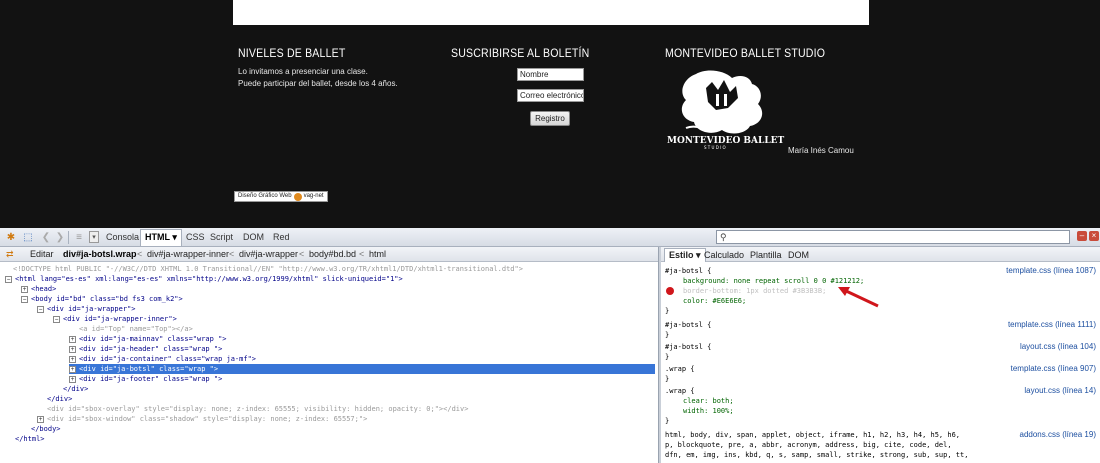 This screenshot has height=463, width=1100. What do you see at coordinates (754, 291) in the screenshot?
I see `css-property-disabled: border-bottom: 1px dotted #3B3B3B;` at bounding box center [754, 291].